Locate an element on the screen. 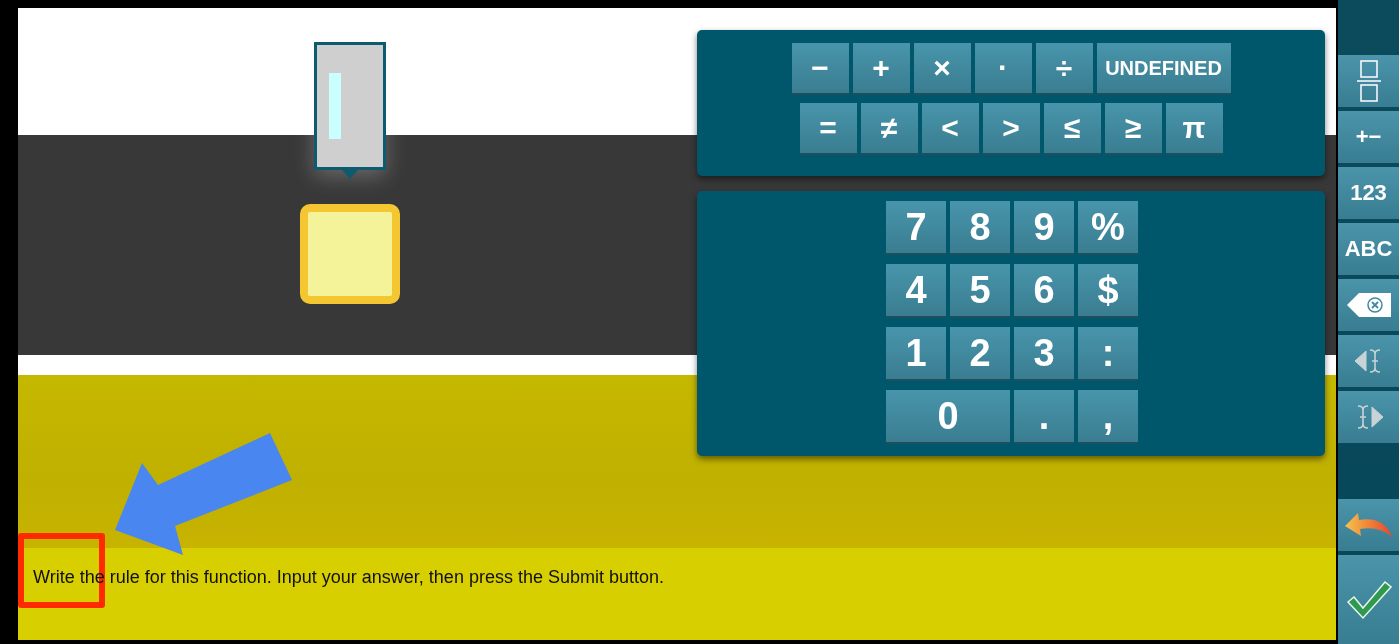 The image size is (1399, 644). checkmark-icon is located at coordinates (1368, 599).